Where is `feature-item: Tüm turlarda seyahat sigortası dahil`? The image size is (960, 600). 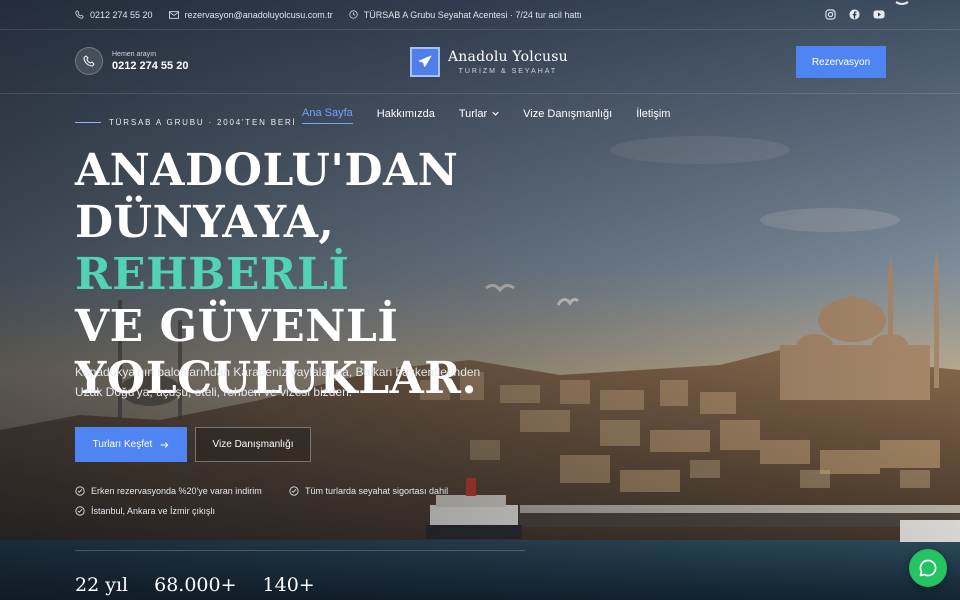 feature-item: Tüm turlarda seyahat sigortası dahil is located at coordinates (368, 491).